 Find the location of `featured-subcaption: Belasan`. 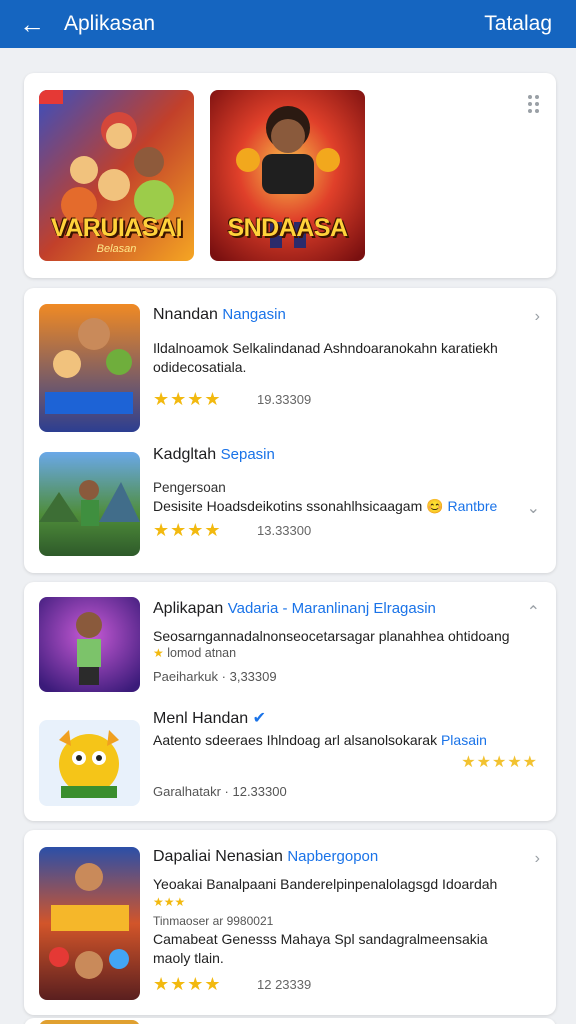

featured-subcaption: Belasan is located at coordinates (116, 249).